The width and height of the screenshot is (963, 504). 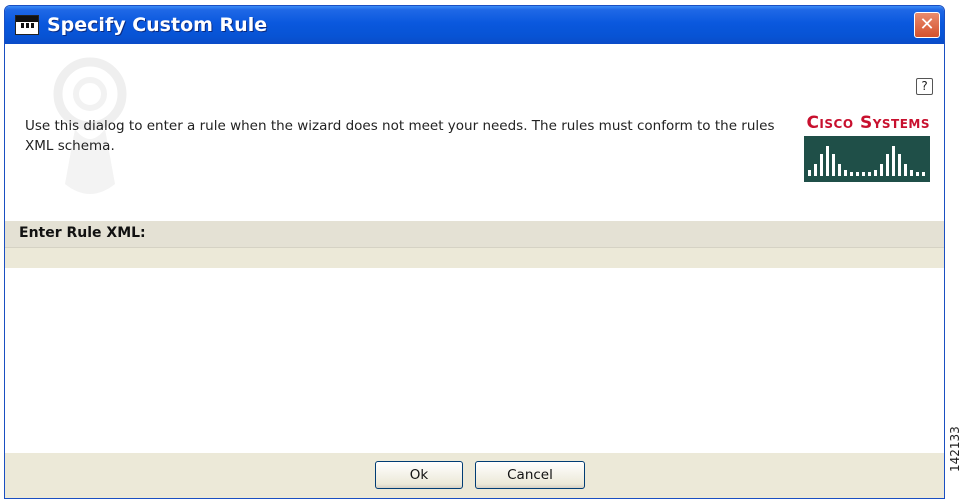 What do you see at coordinates (419, 475) in the screenshot?
I see `ok-button: Ok` at bounding box center [419, 475].